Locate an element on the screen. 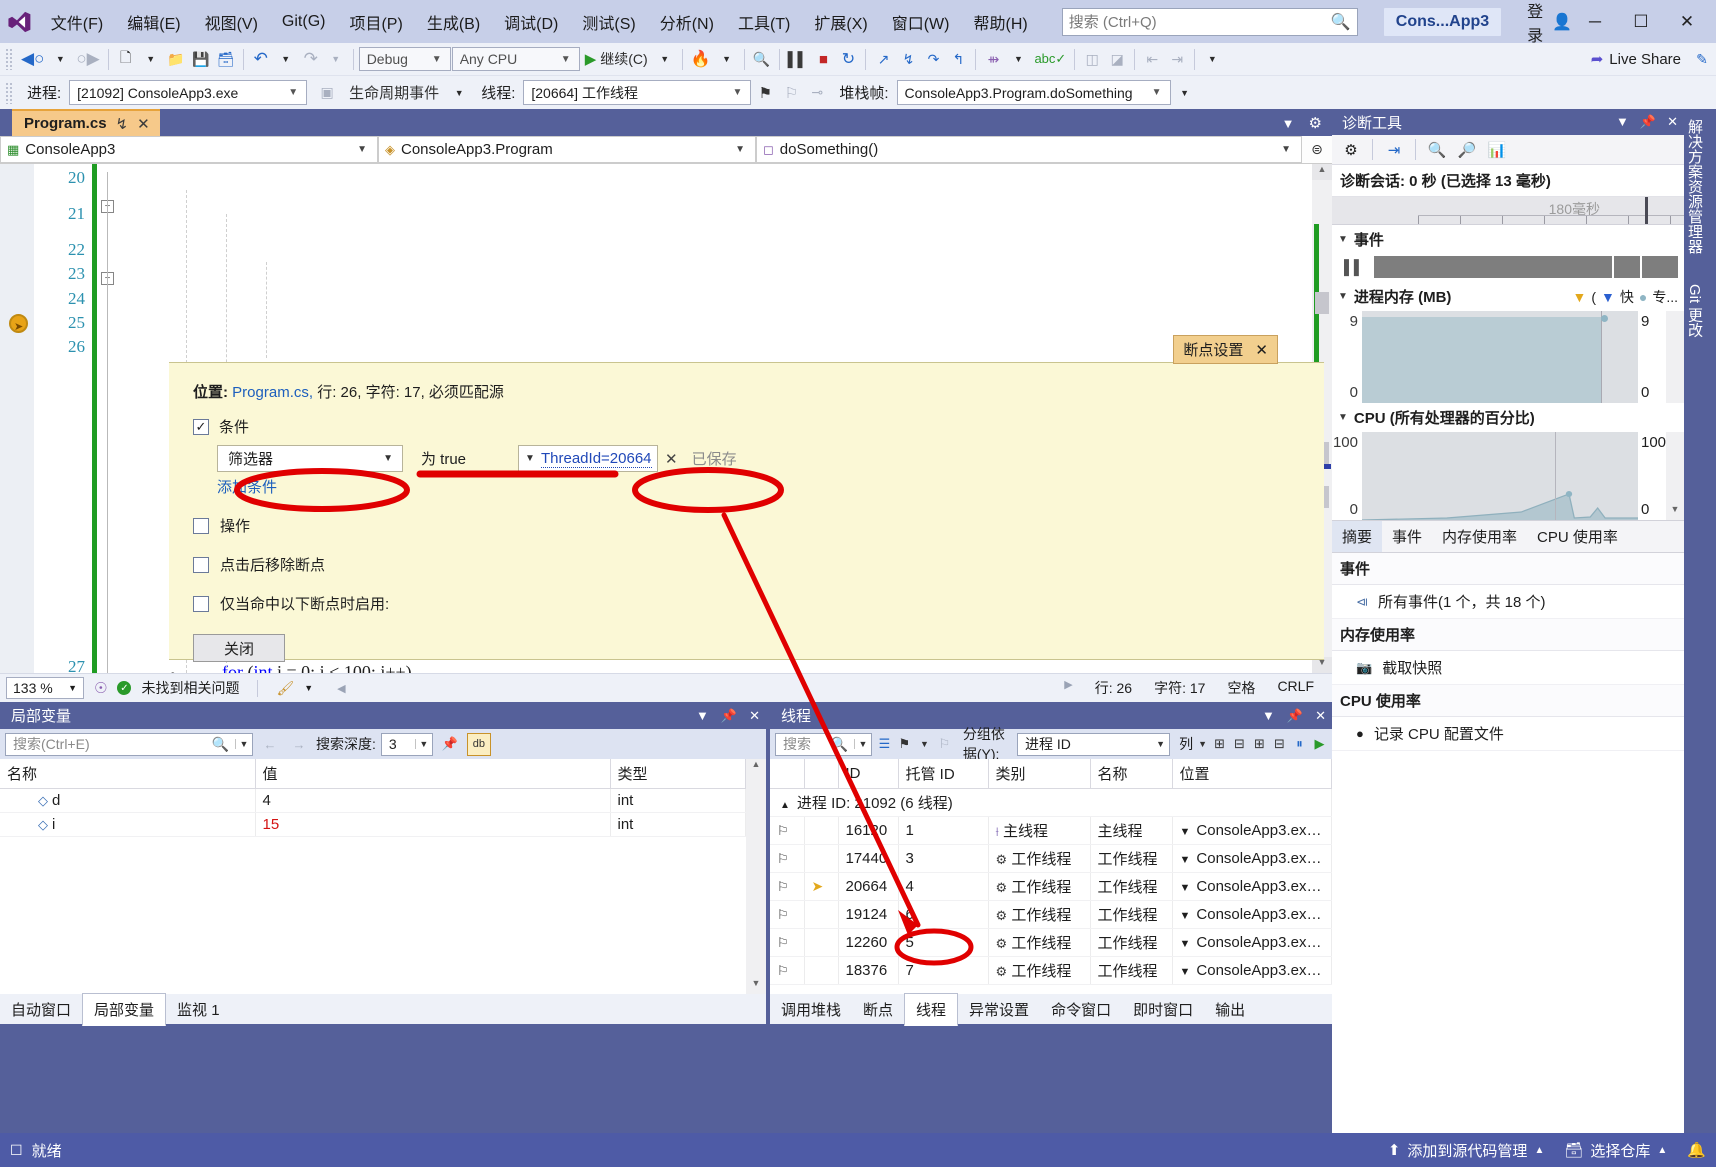 The image size is (1716, 1167). menu-extensions: 扩展(X) is located at coordinates (840, 22).